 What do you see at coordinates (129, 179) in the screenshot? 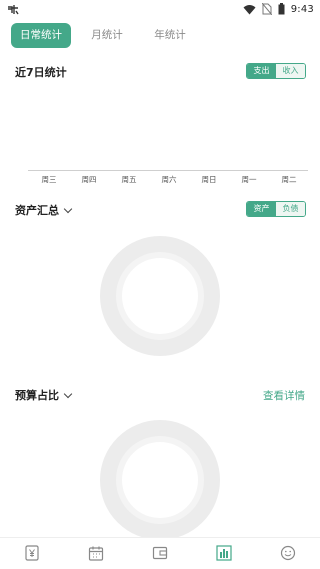
I see `day-label: 周五` at bounding box center [129, 179].